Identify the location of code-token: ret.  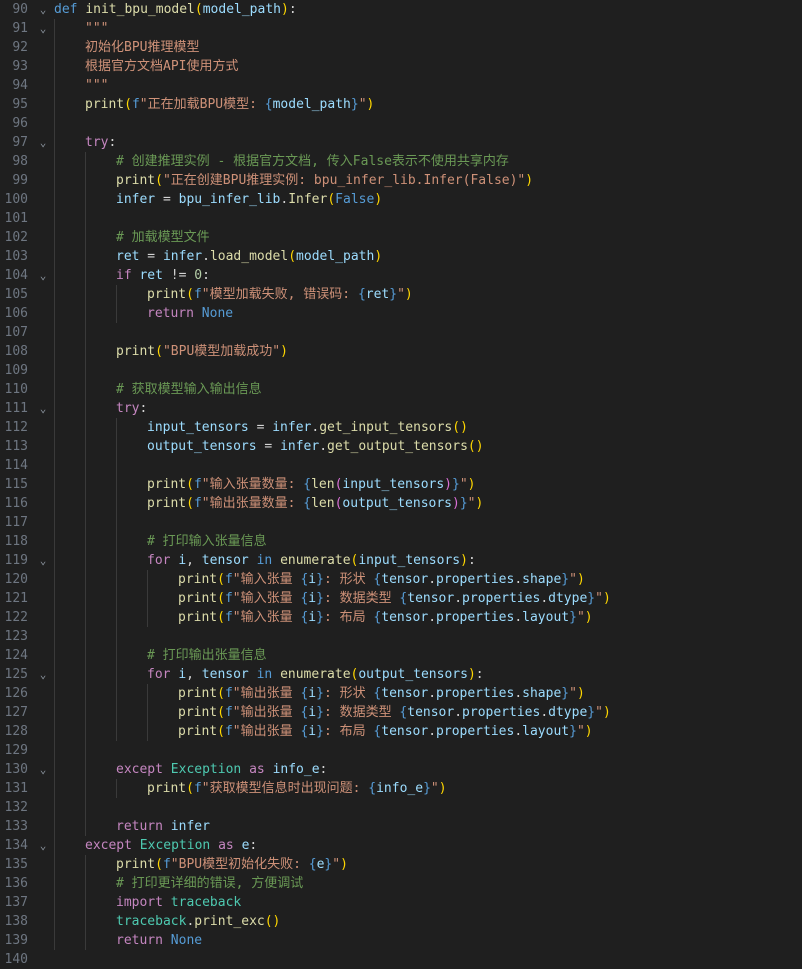
(377, 294).